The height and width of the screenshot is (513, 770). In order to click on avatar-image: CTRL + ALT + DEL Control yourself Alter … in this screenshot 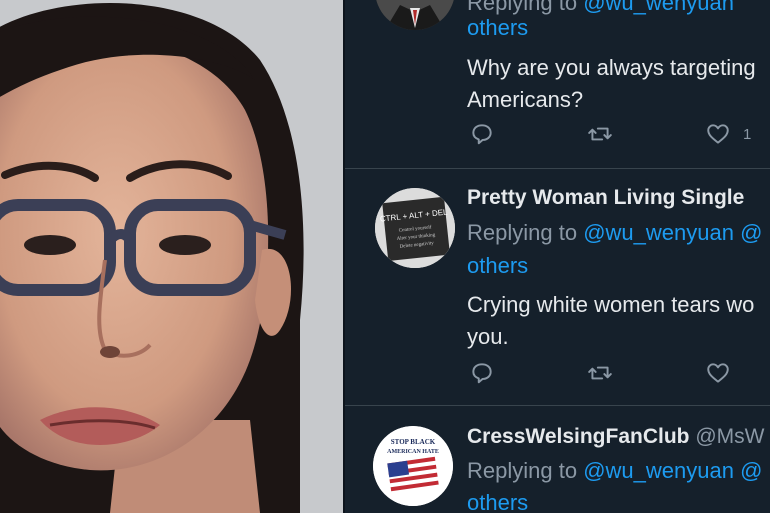, I will do `click(415, 228)`.